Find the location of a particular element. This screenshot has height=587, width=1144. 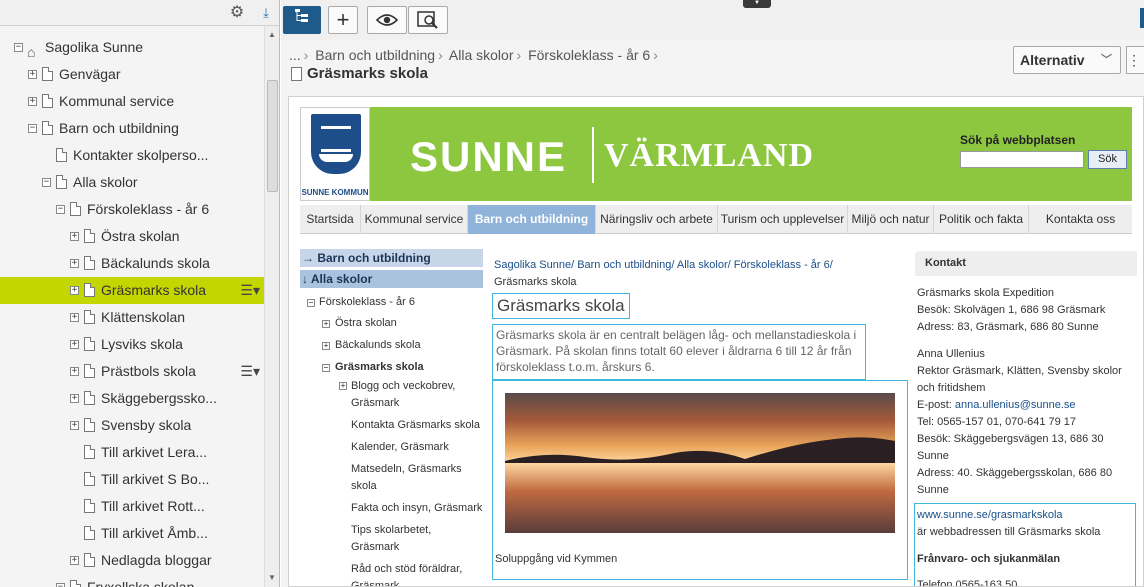

search-button: Sök is located at coordinates (1107, 159).